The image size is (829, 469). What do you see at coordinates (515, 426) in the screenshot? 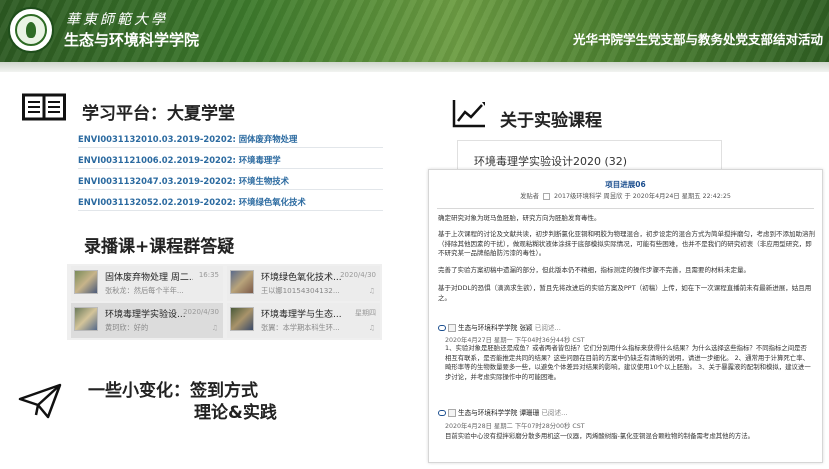
I see `comment-time: 2020年4月28日 星期二 下午07时28分00秒 CST` at bounding box center [515, 426].